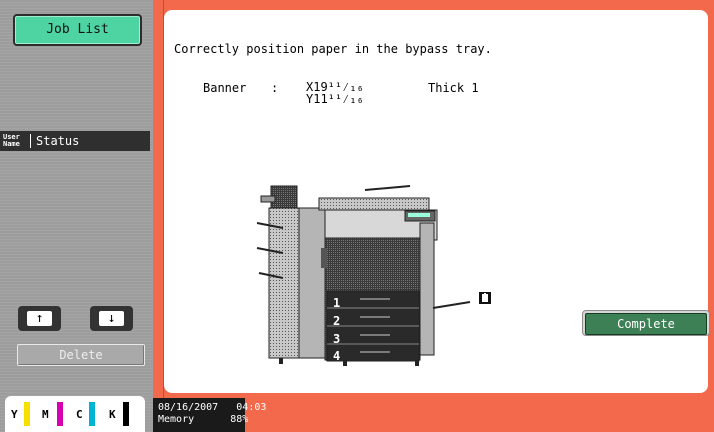 This screenshot has width=714, height=432. I want to click on job-list-header: User Name Status, so click(75, 141).